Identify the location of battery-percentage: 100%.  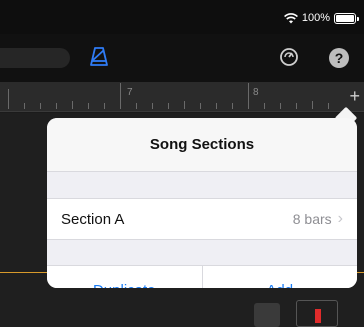
(315, 18).